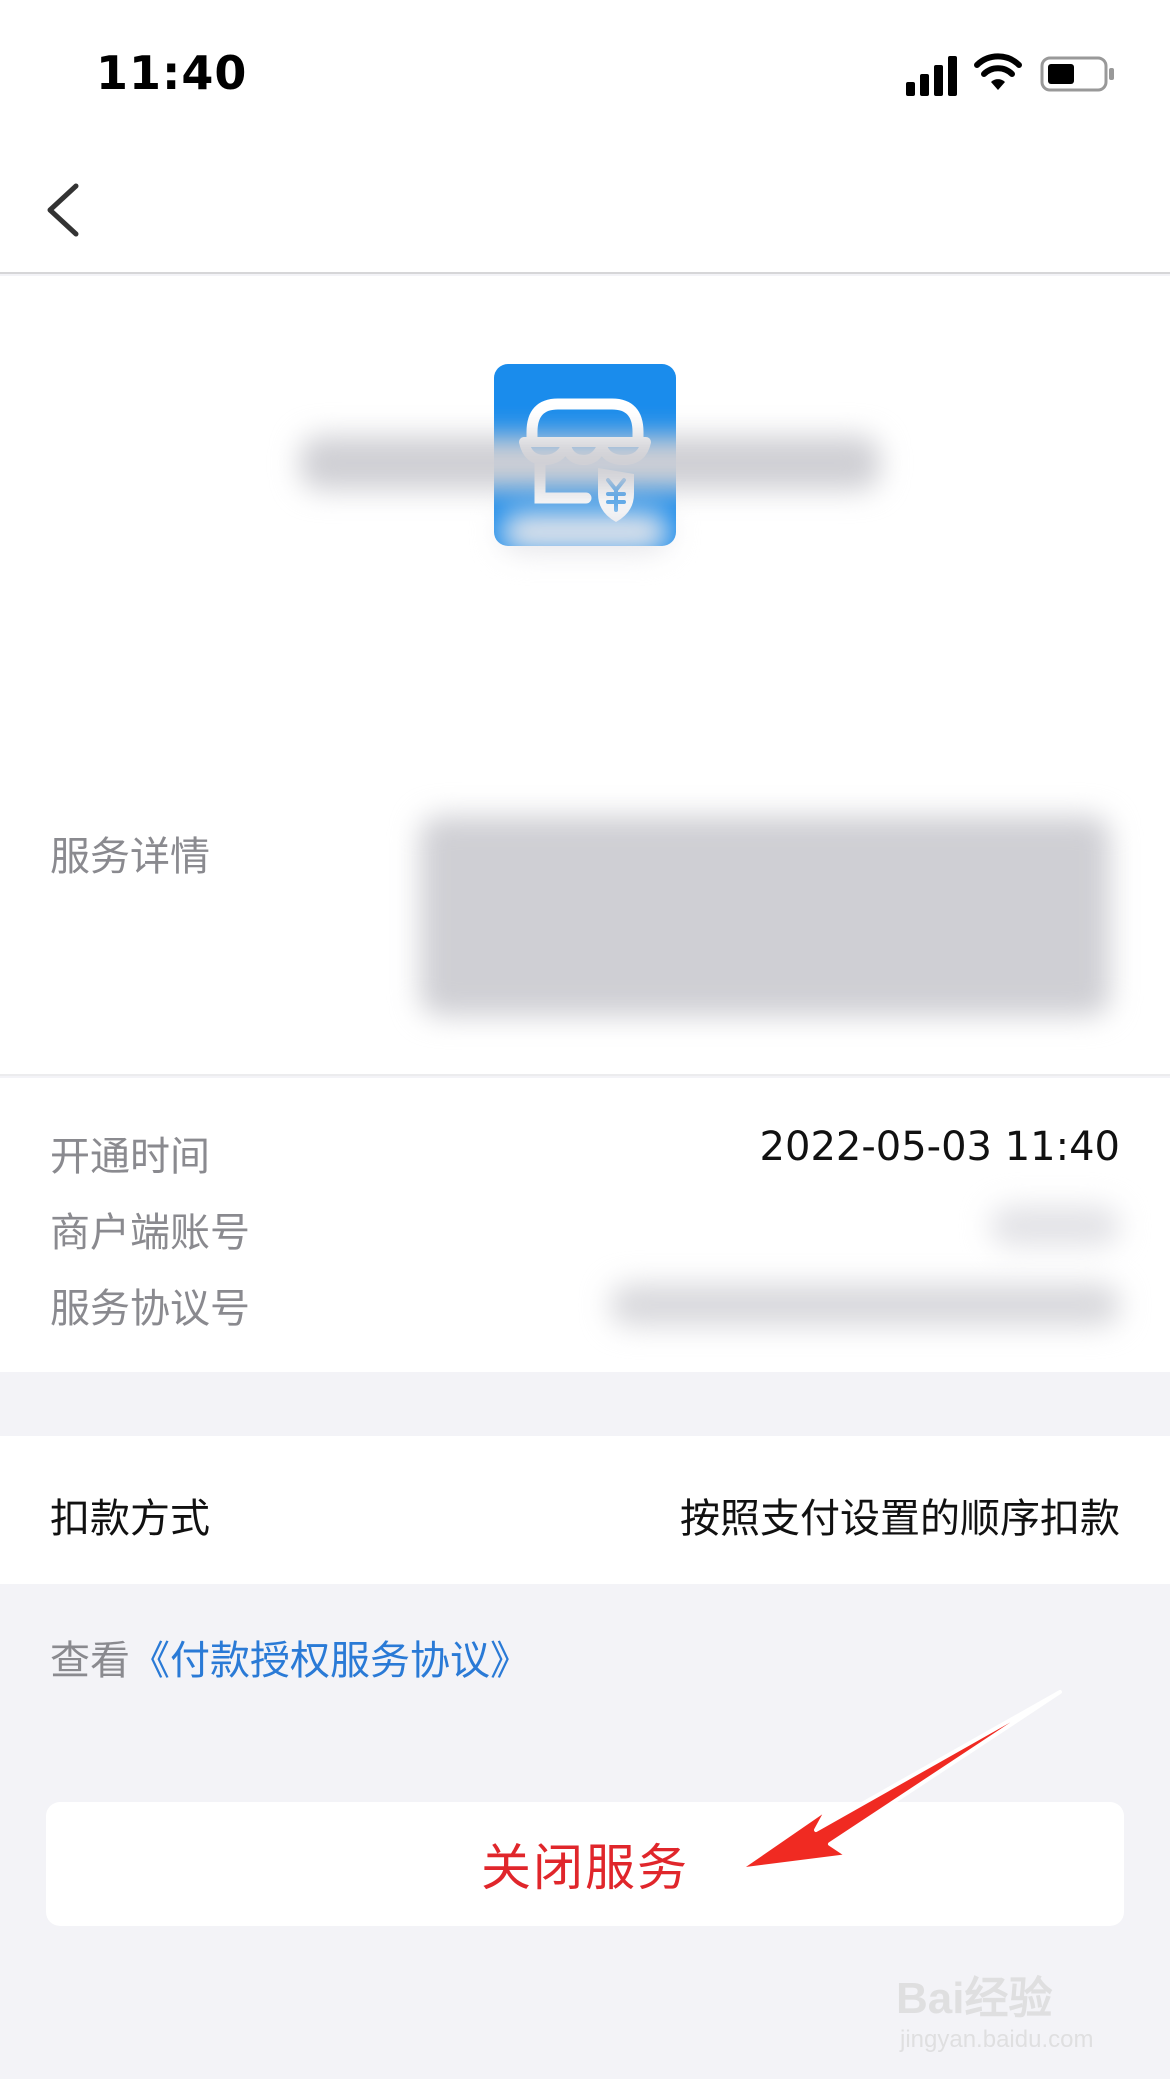 This screenshot has width=1170, height=2079. What do you see at coordinates (130, 1519) in the screenshot?
I see `deduction-label: 扣款方式` at bounding box center [130, 1519].